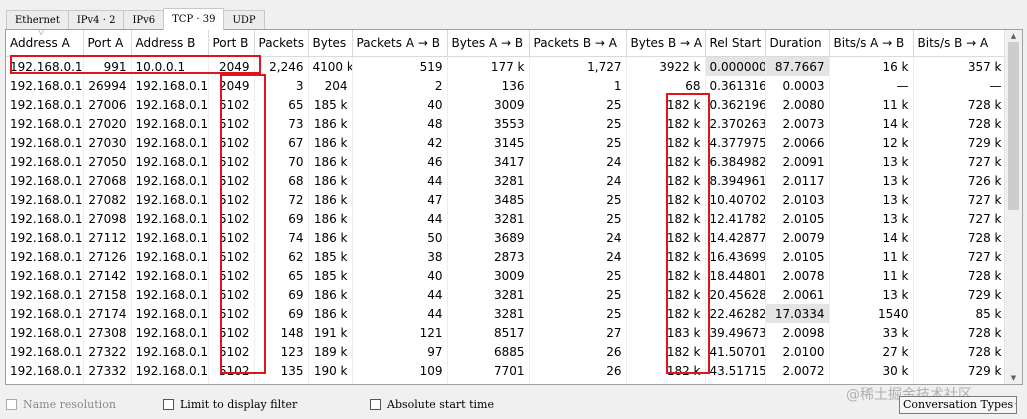  Describe the element at coordinates (797, 43) in the screenshot. I see `column-header-duration: Duration` at that location.